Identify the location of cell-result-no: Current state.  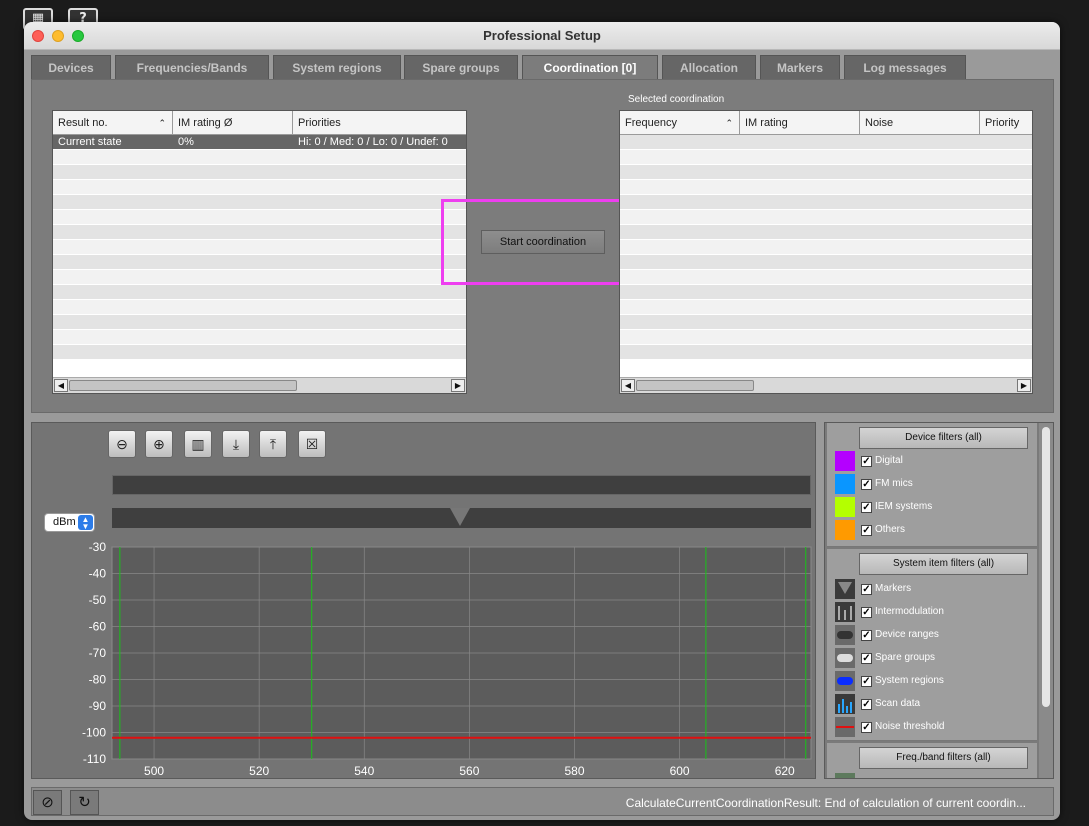
(90, 142).